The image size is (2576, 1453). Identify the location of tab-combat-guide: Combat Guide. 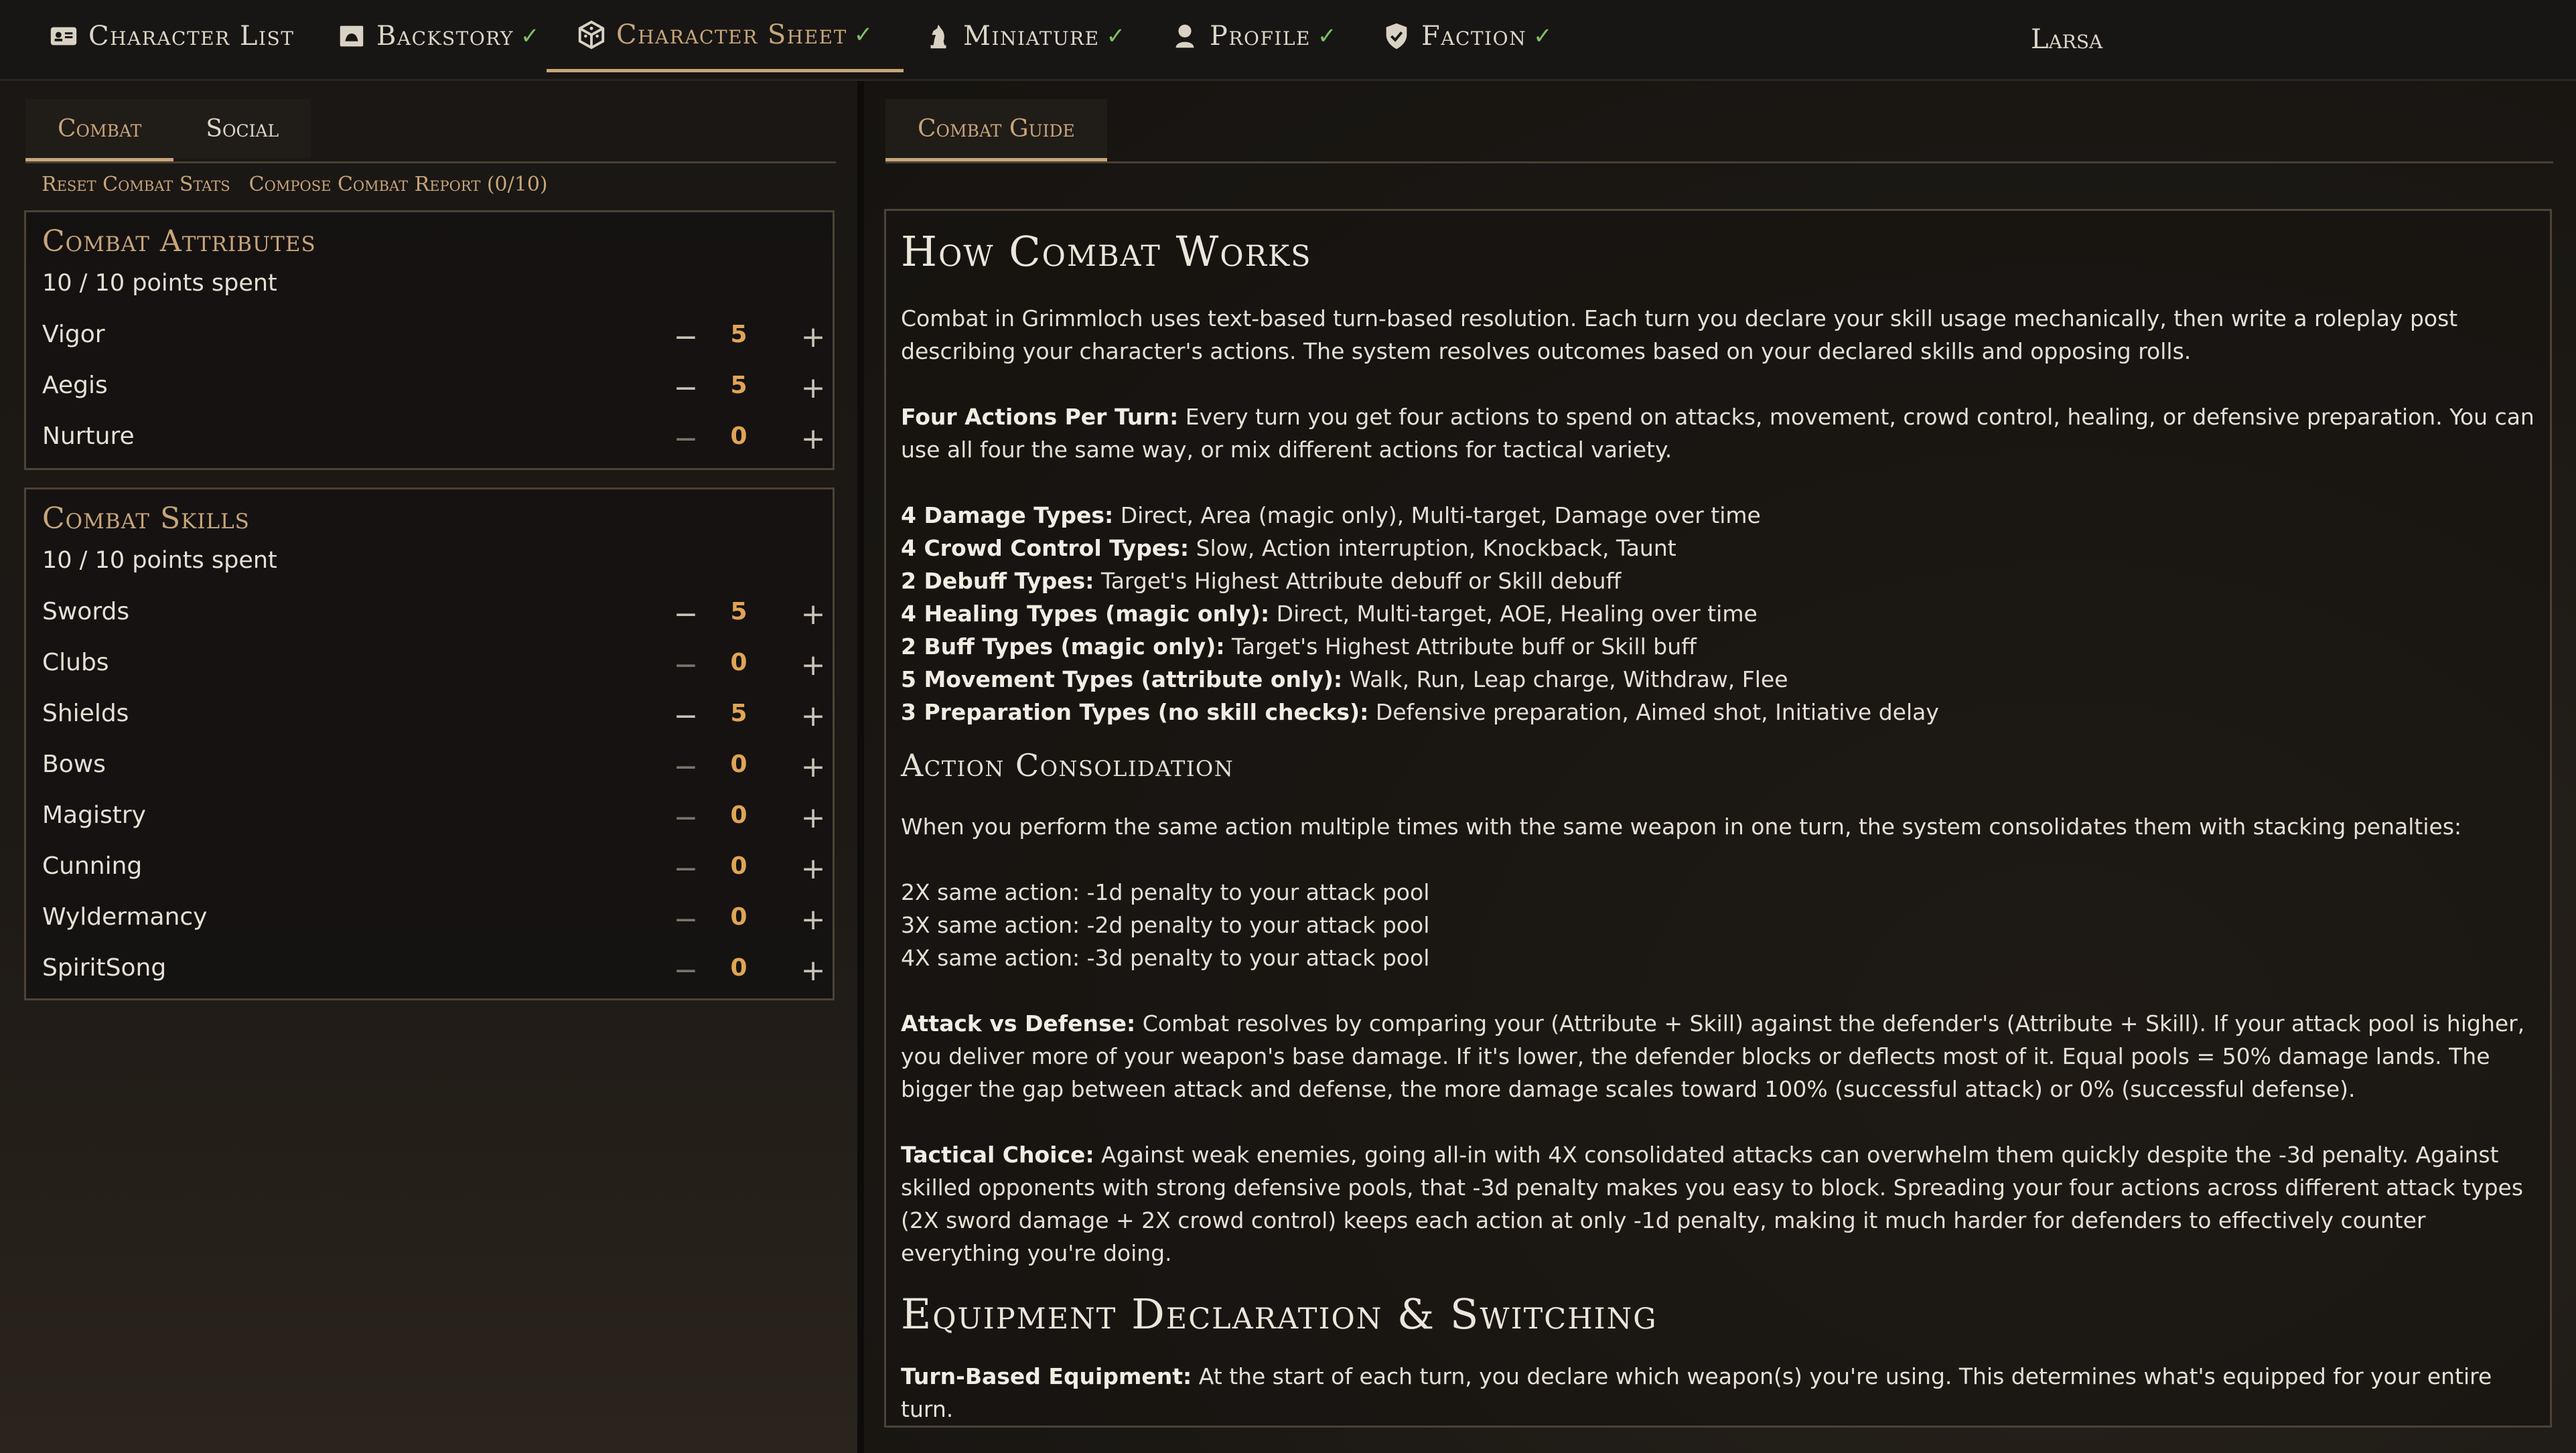
(996, 130).